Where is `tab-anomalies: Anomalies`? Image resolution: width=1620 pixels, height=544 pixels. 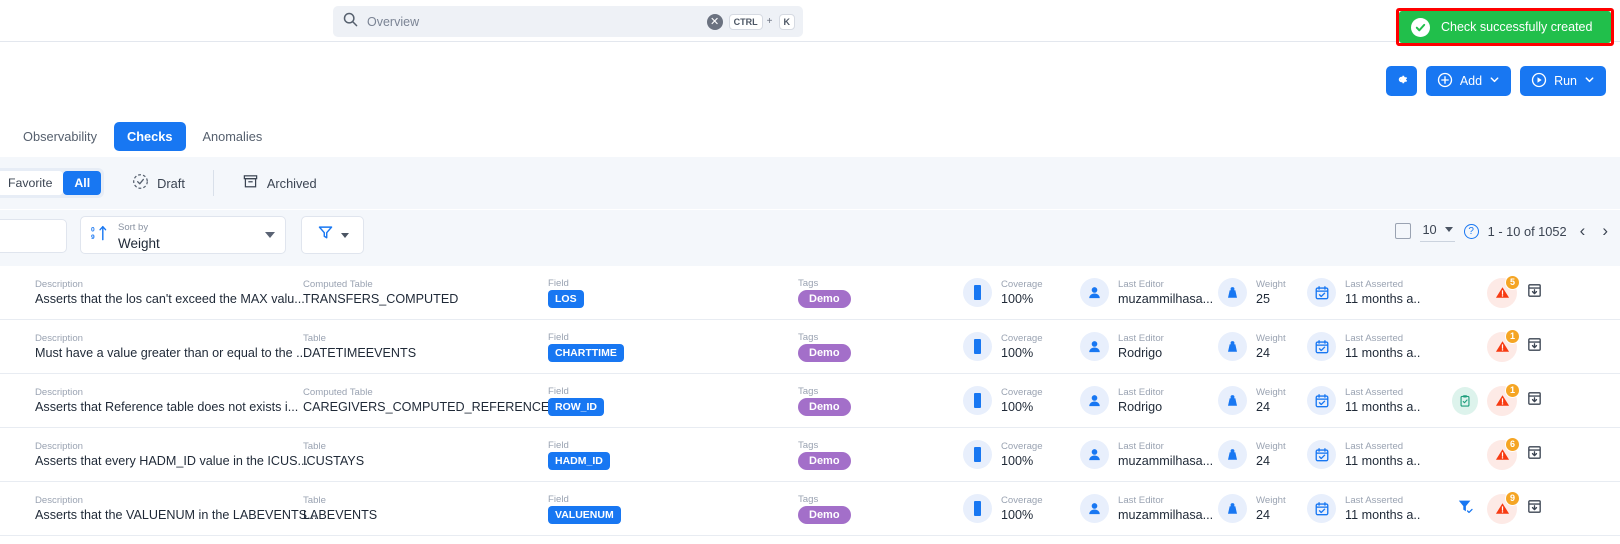 tab-anomalies: Anomalies is located at coordinates (233, 136).